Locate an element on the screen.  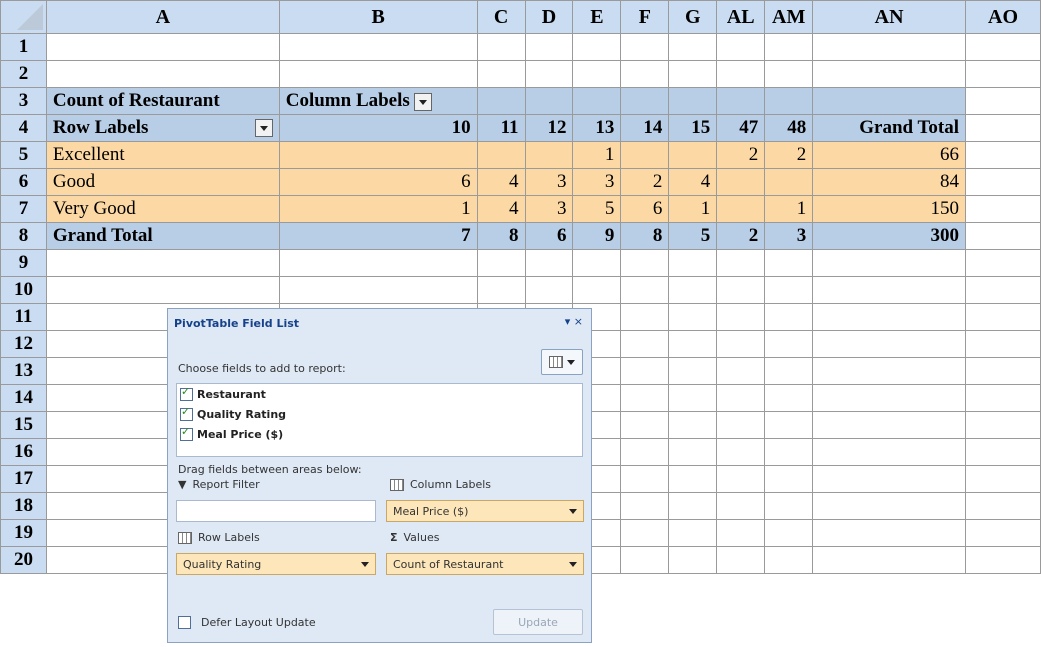
row-header: 6 is located at coordinates (23, 182).